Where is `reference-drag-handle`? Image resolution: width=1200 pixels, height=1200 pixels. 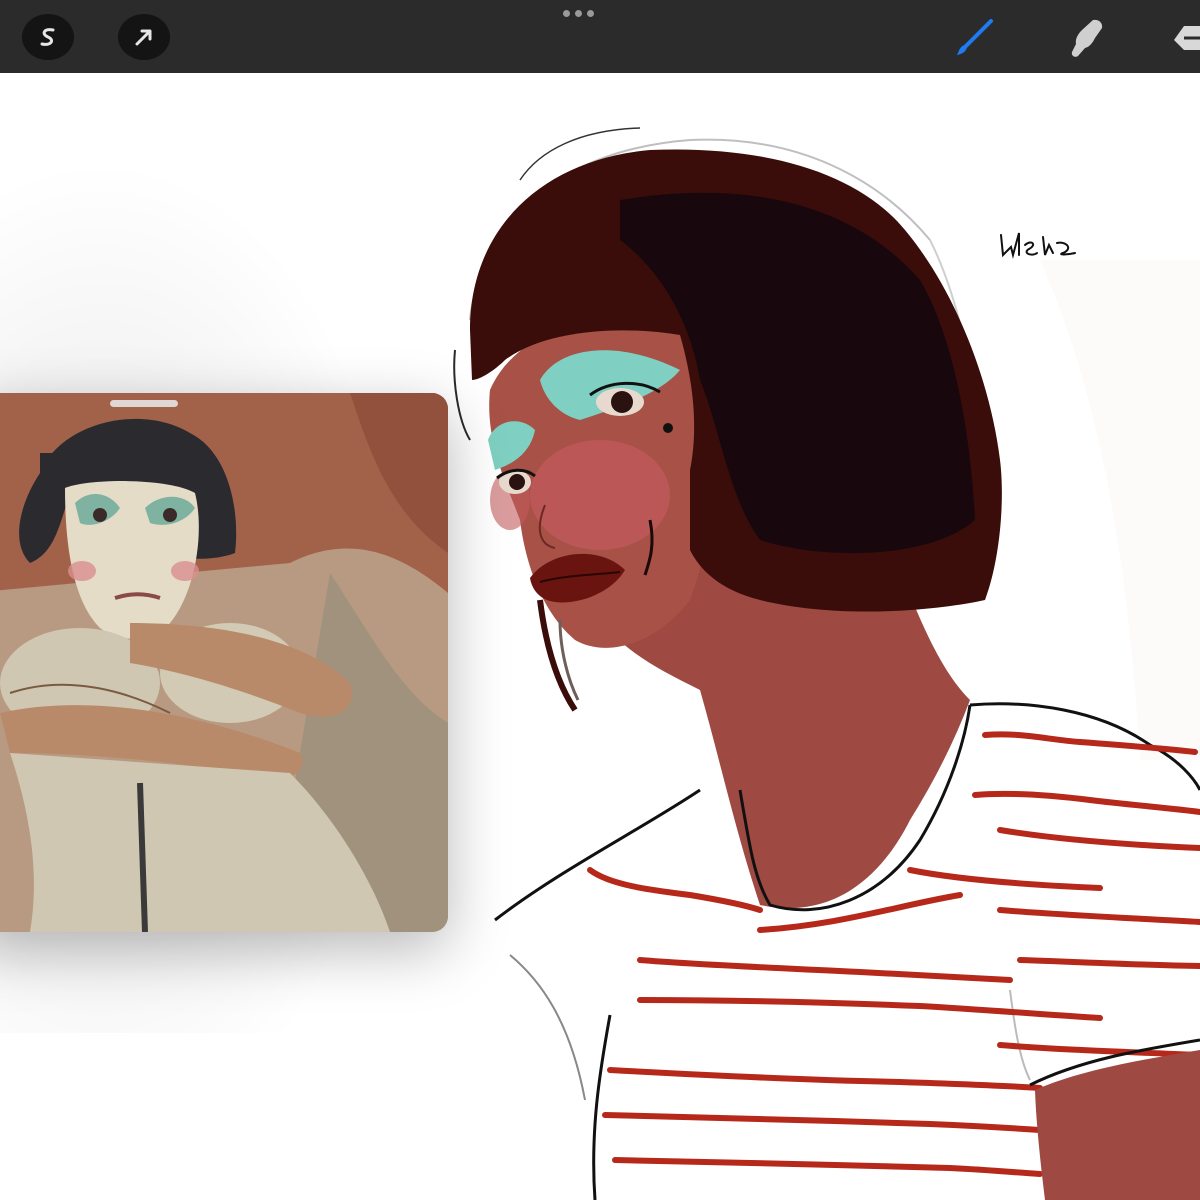 reference-drag-handle is located at coordinates (144, 403).